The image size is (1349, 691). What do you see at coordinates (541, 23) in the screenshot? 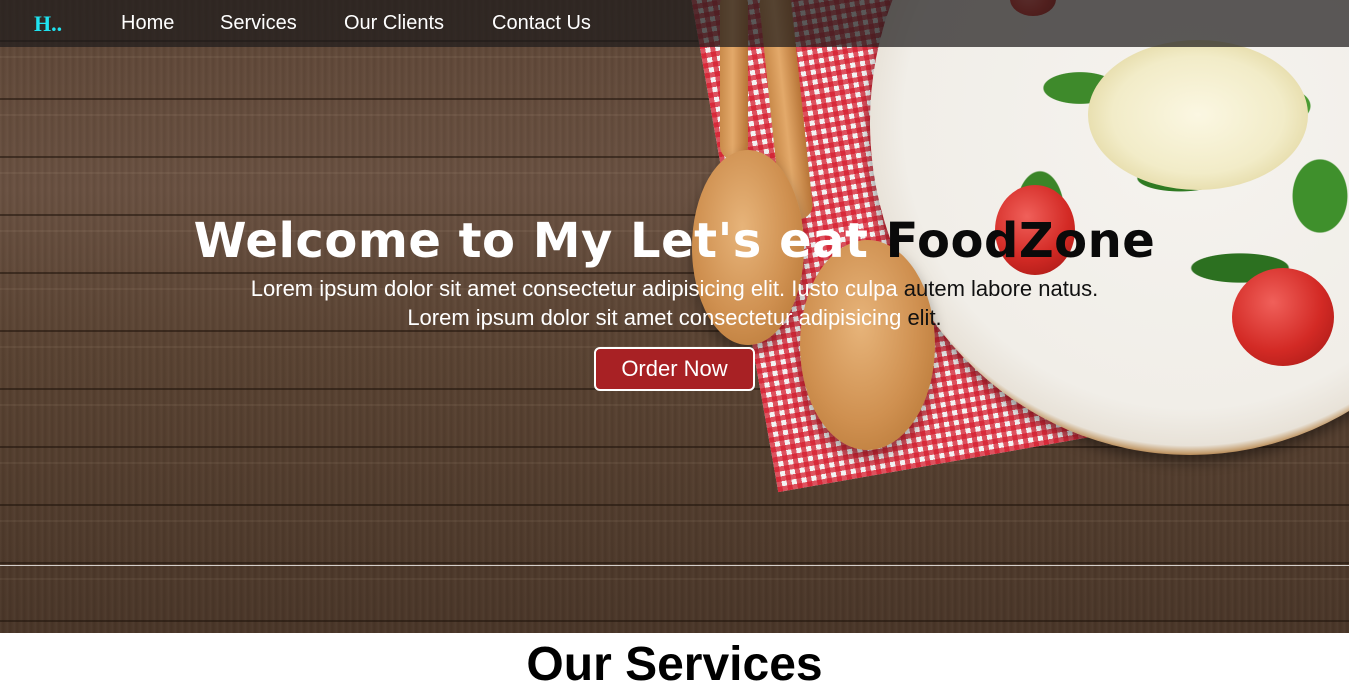
I see `nav-link-contact-us: Contact Us` at bounding box center [541, 23].